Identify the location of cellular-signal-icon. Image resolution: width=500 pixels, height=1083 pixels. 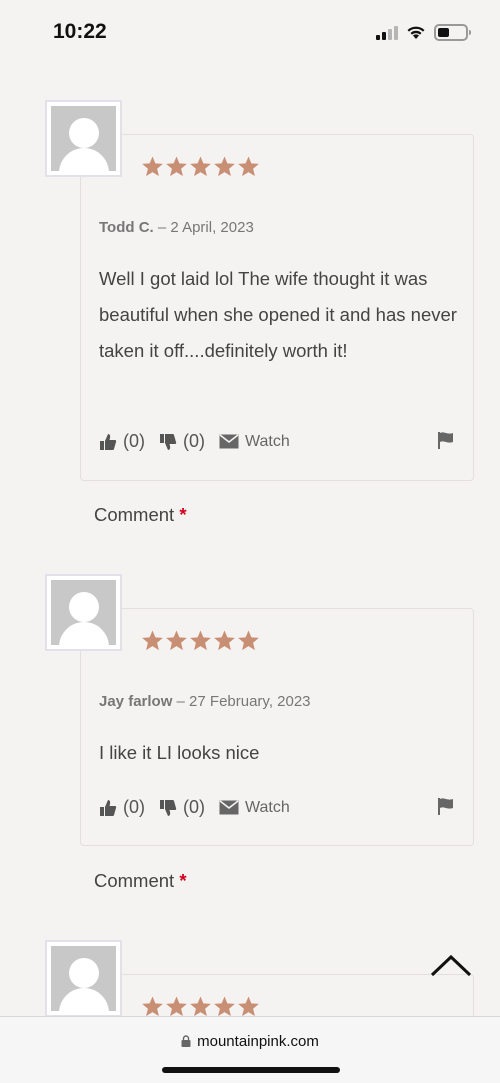
(387, 32).